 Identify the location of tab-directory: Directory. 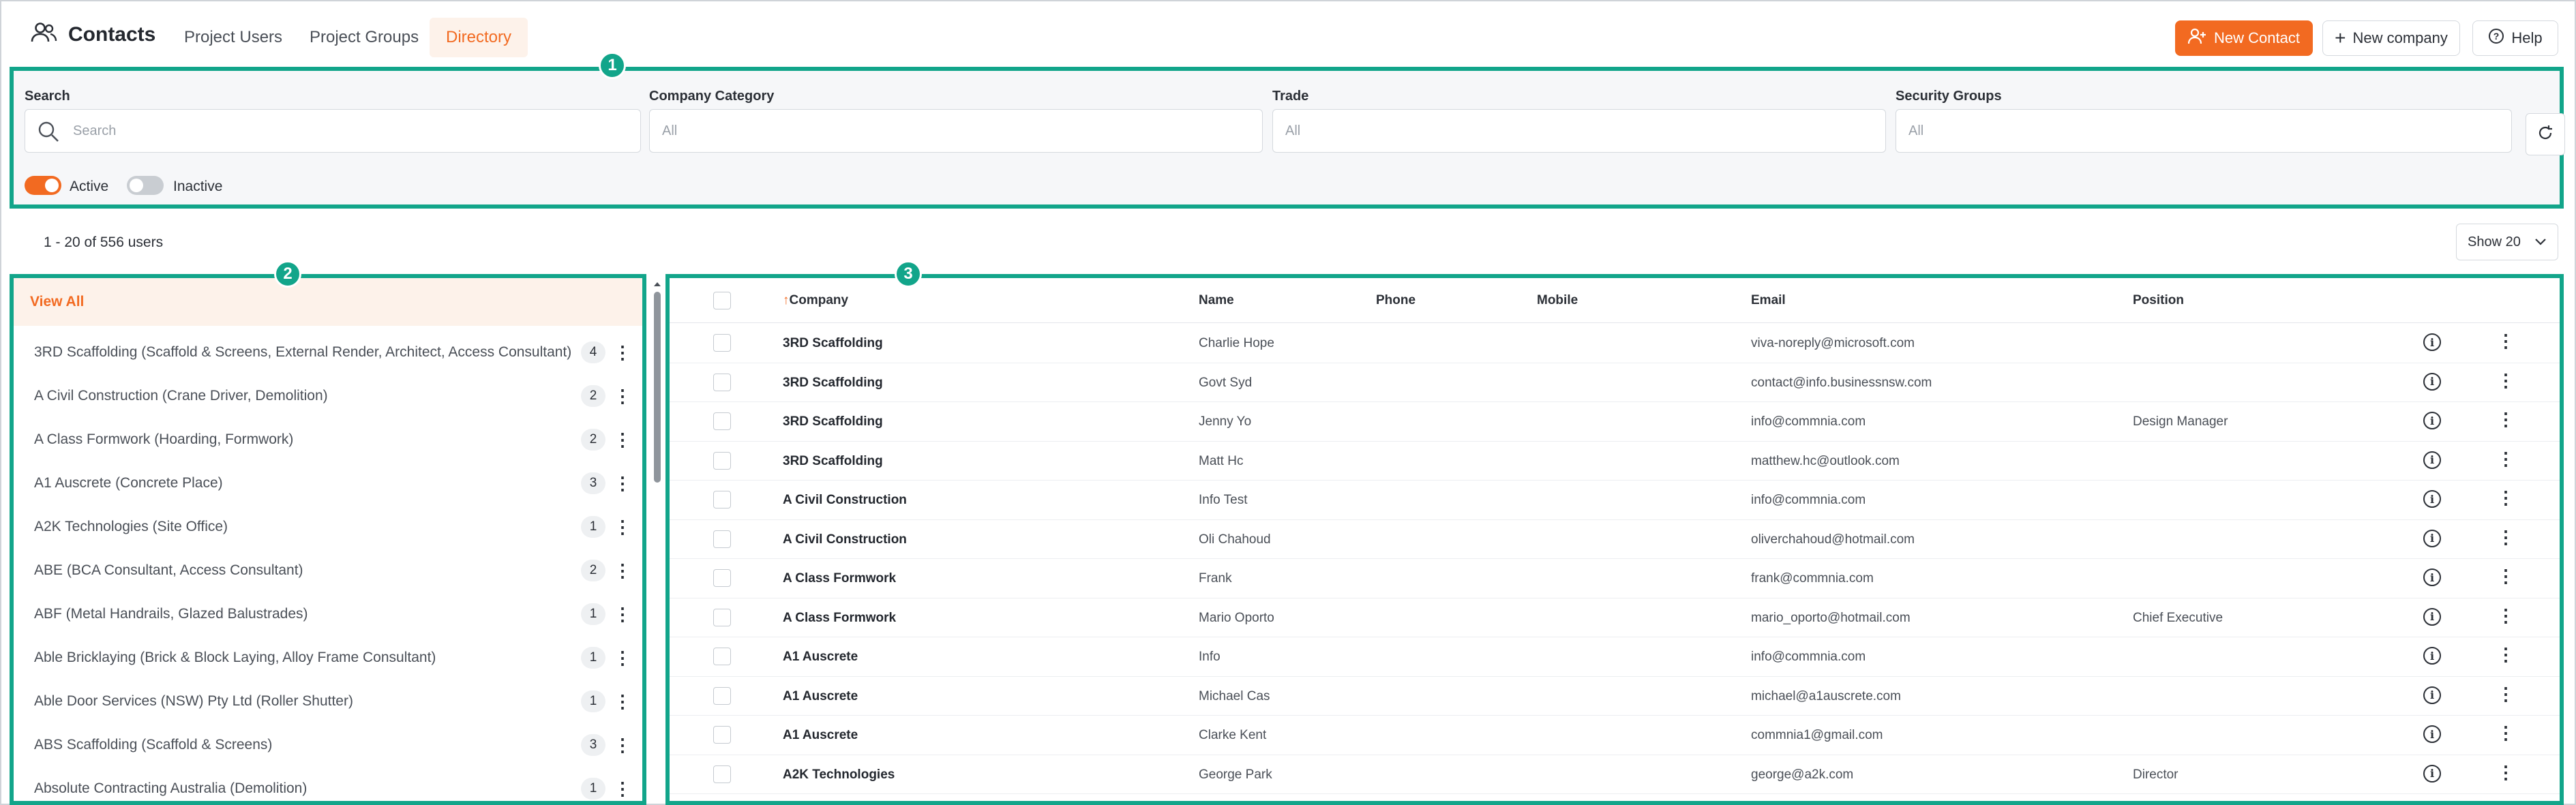
(479, 37).